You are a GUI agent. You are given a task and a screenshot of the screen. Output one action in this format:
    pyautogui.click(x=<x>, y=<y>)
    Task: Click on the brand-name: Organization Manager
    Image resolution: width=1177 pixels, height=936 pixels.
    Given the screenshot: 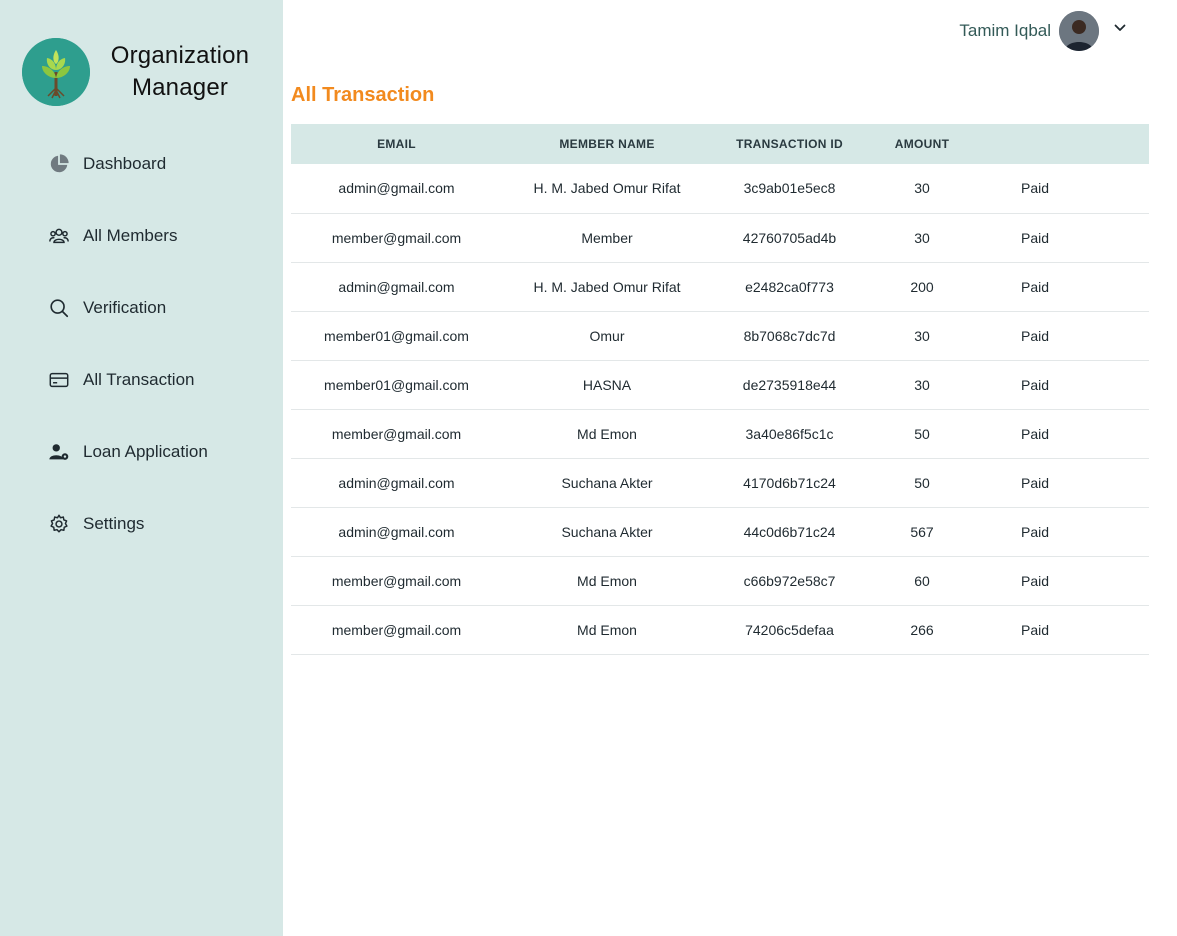 What is the action you would take?
    pyautogui.click(x=180, y=72)
    